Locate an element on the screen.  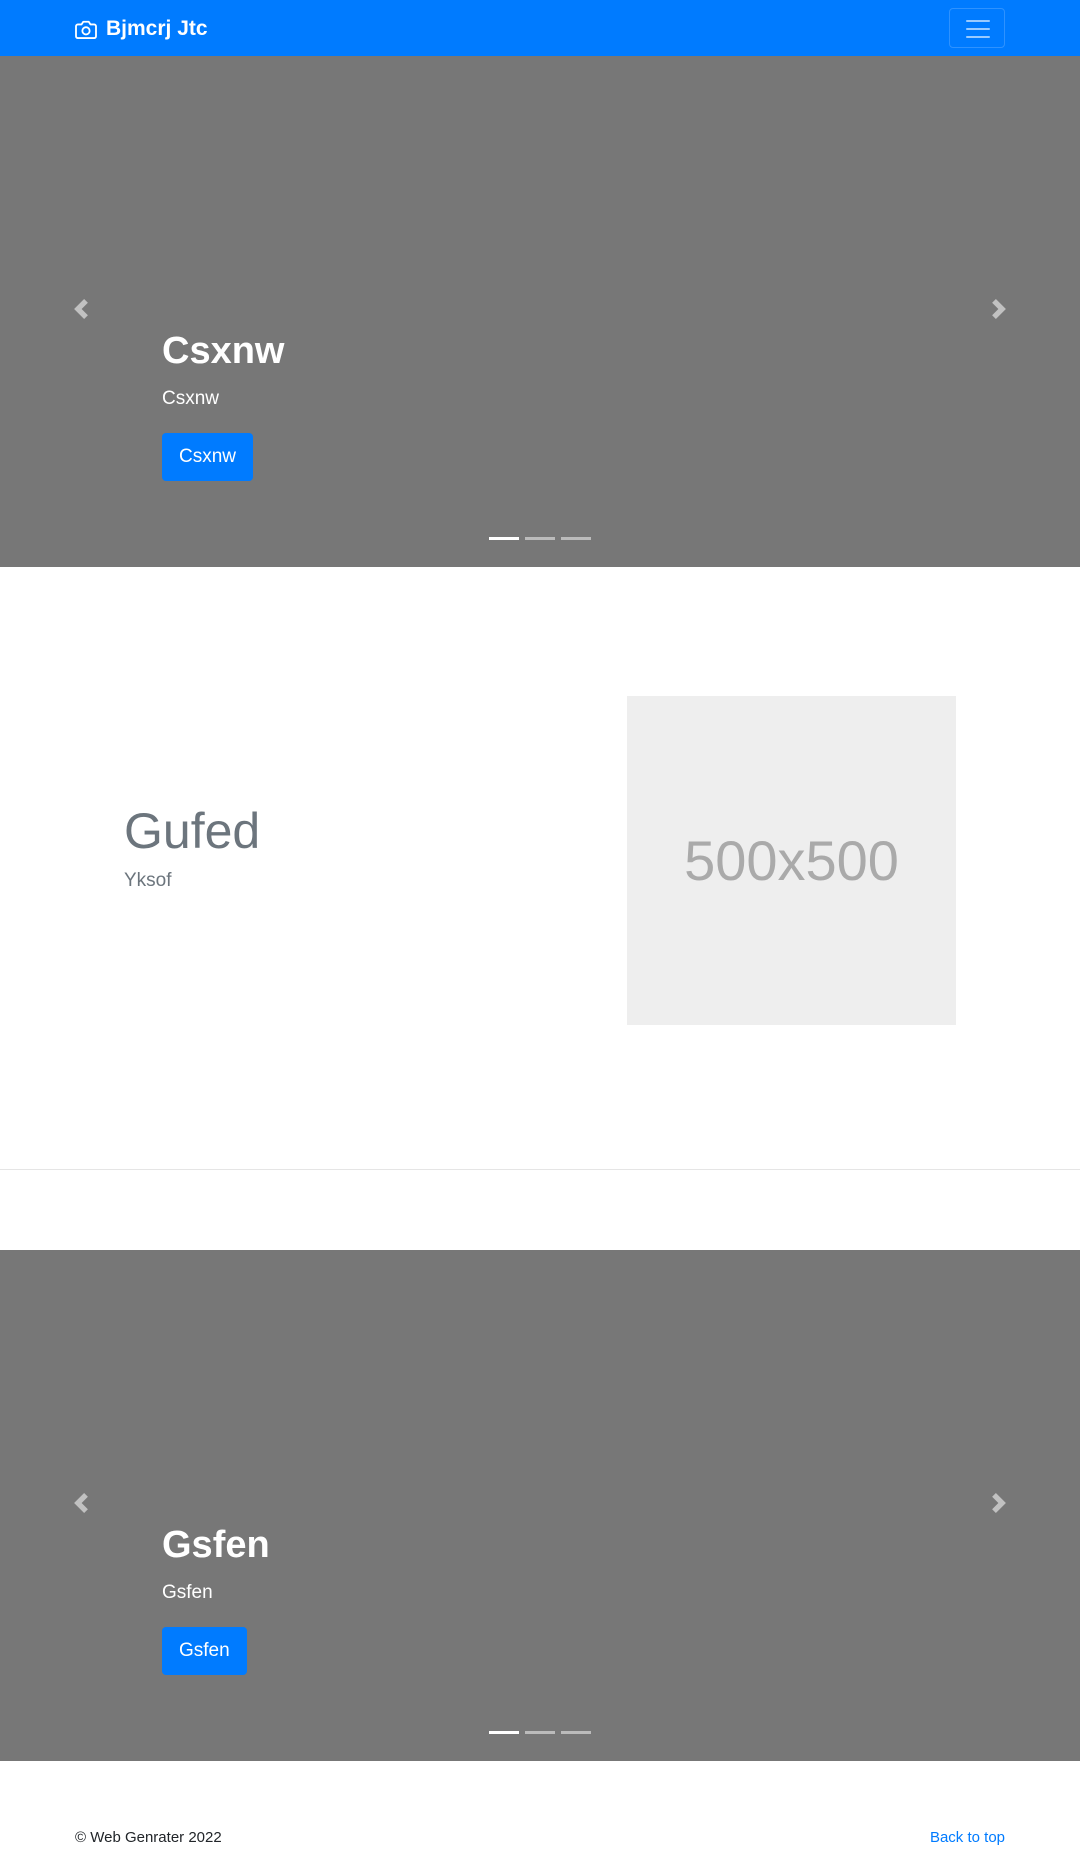
carousel-cta-button: Gsfen is located at coordinates (204, 1651).